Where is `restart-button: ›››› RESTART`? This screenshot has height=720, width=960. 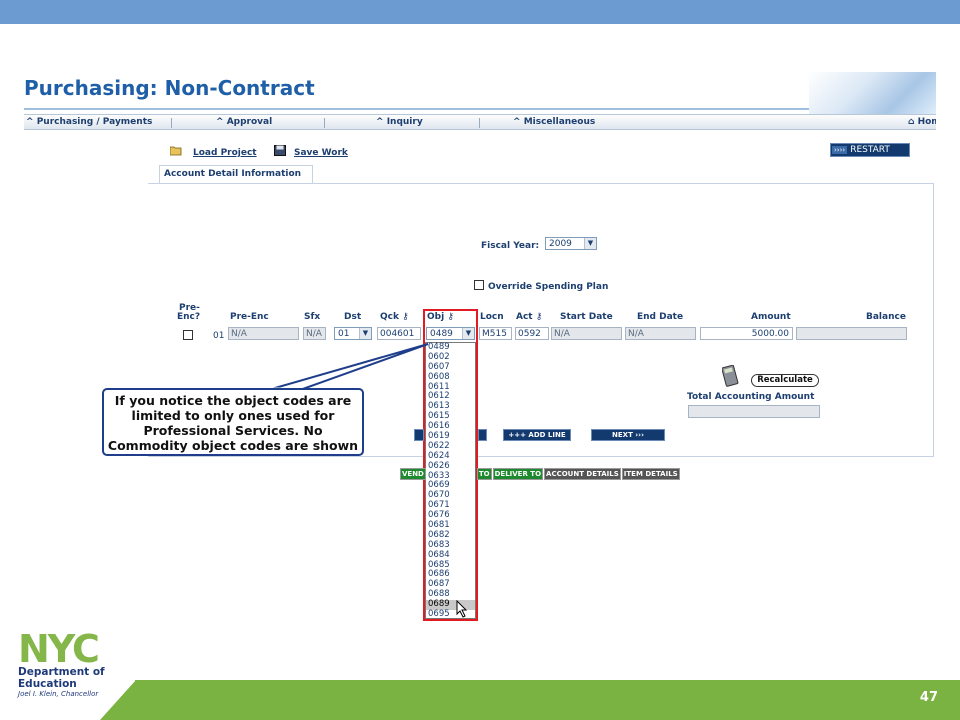 restart-button: ›››› RESTART is located at coordinates (870, 150).